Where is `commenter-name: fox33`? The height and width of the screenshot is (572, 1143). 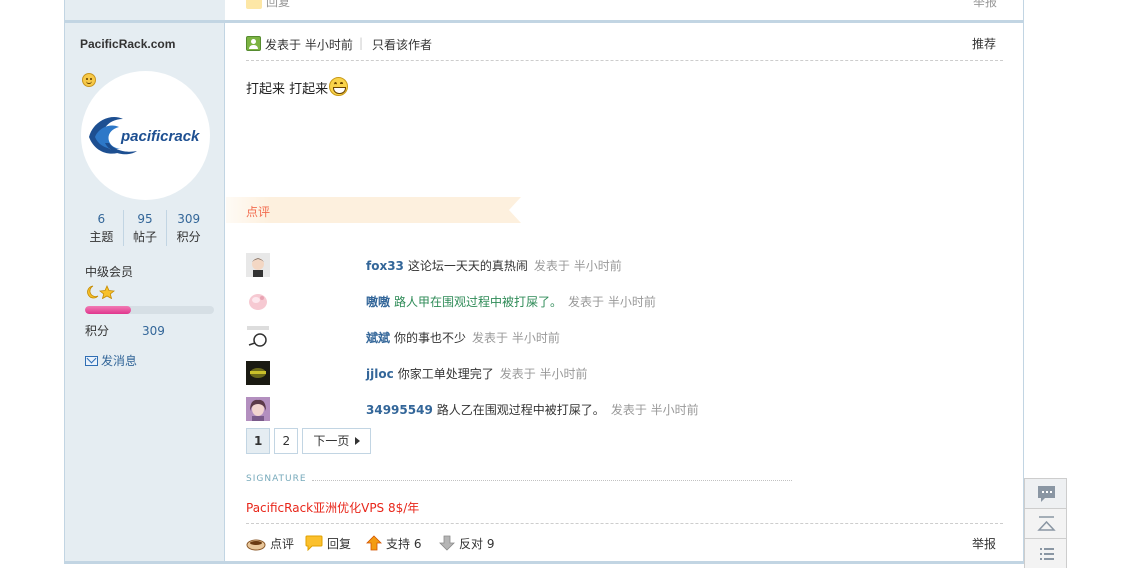 commenter-name: fox33 is located at coordinates (385, 266).